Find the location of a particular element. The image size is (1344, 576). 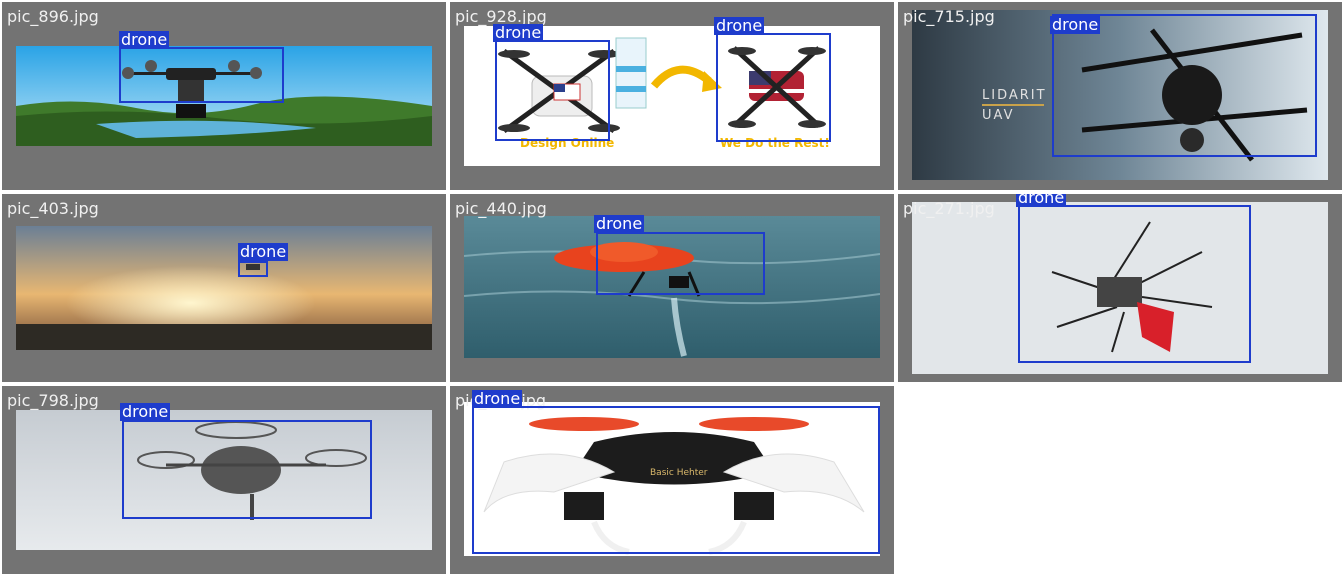

result-image is located at coordinates (224, 288).